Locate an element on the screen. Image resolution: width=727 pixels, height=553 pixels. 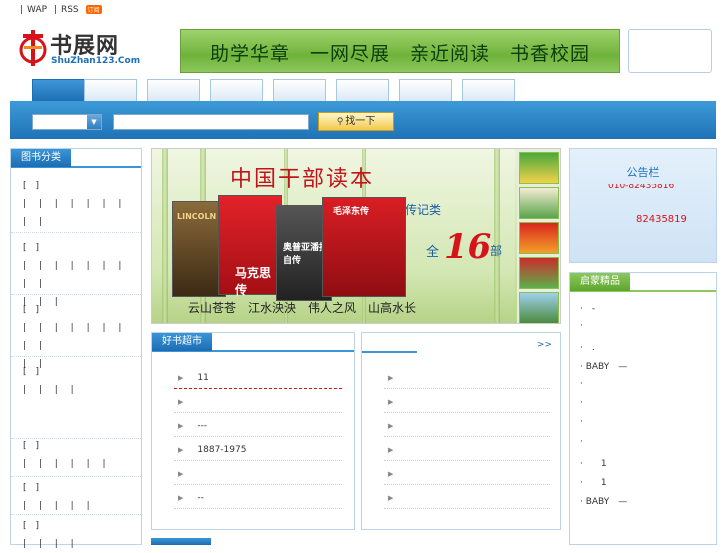
search-category-select: ▼ is located at coordinates (67, 122).